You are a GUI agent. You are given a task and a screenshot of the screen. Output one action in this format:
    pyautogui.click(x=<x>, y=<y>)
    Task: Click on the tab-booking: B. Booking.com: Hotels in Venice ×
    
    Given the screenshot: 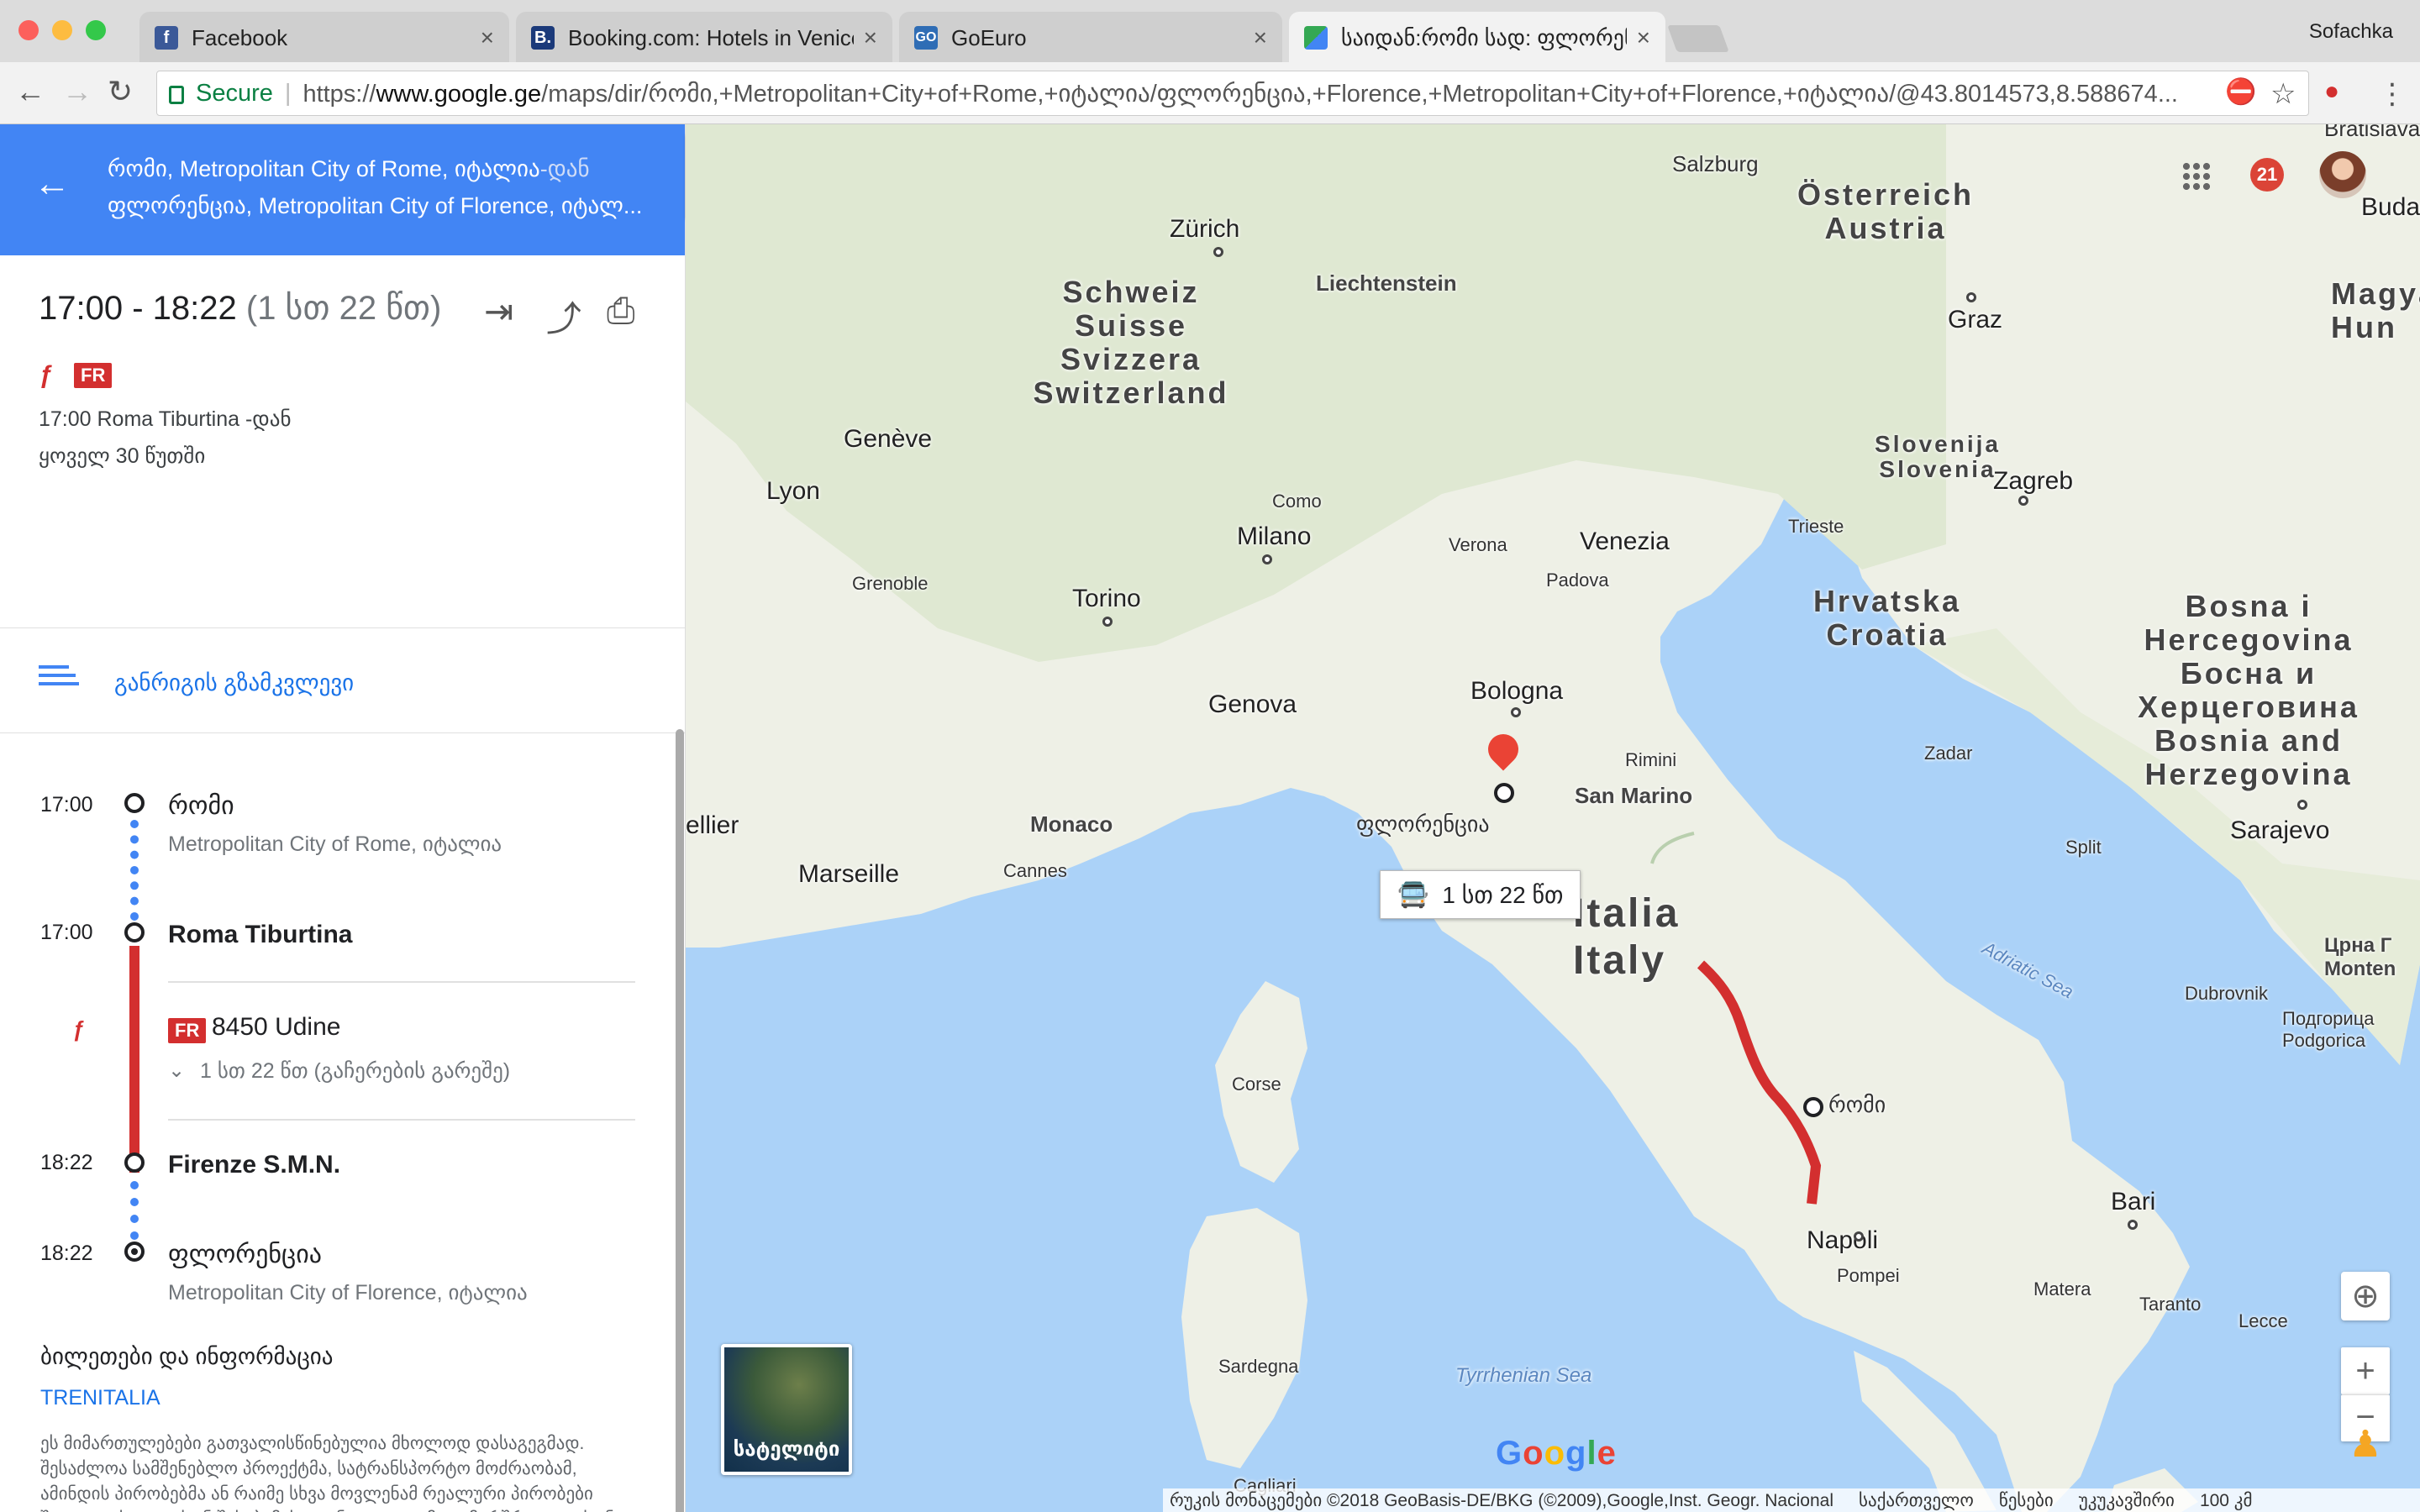 What is the action you would take?
    pyautogui.click(x=704, y=38)
    